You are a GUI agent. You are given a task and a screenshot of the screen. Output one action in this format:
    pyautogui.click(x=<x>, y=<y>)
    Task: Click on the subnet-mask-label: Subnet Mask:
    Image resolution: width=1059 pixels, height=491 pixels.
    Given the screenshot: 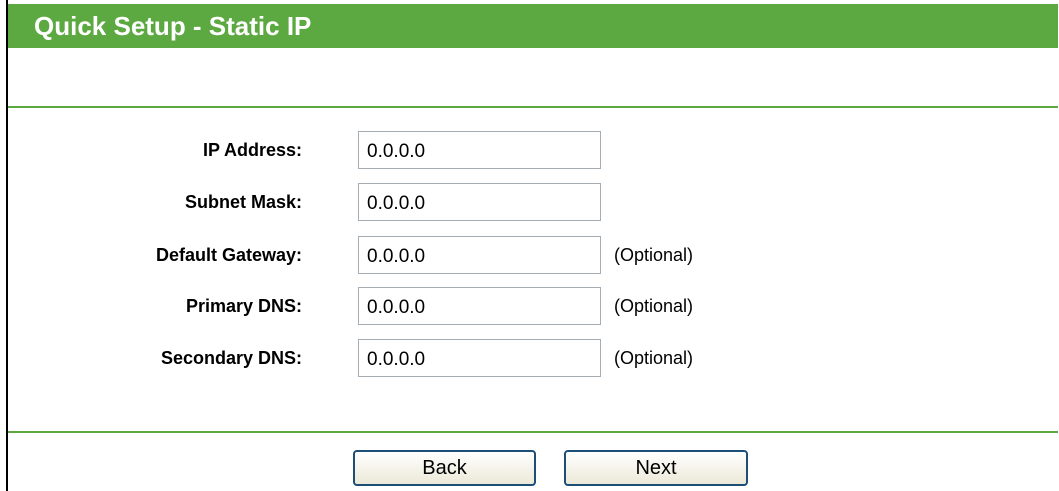 What is the action you would take?
    pyautogui.click(x=243, y=202)
    